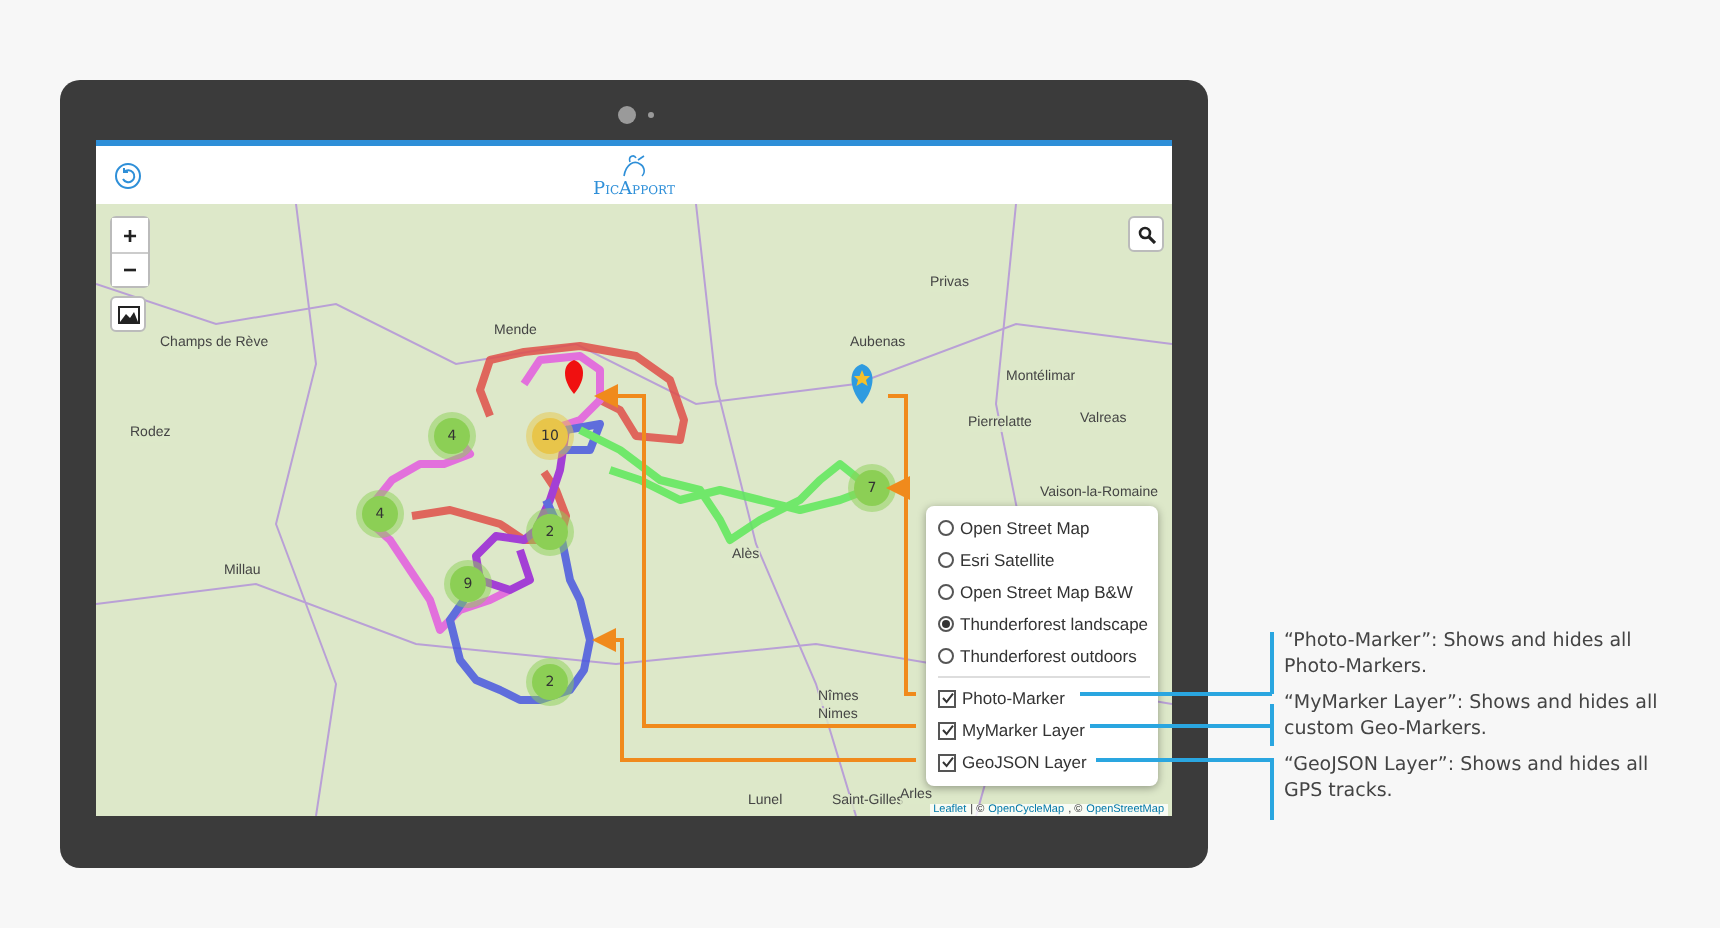 The height and width of the screenshot is (928, 1720). Describe the element at coordinates (1044, 624) in the screenshot. I see `base-layer-option: Thunderforest landscape` at that location.